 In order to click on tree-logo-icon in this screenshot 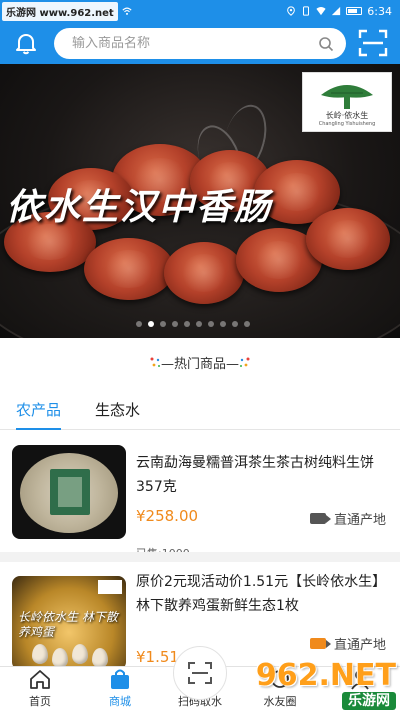, I will do `click(347, 97)`.